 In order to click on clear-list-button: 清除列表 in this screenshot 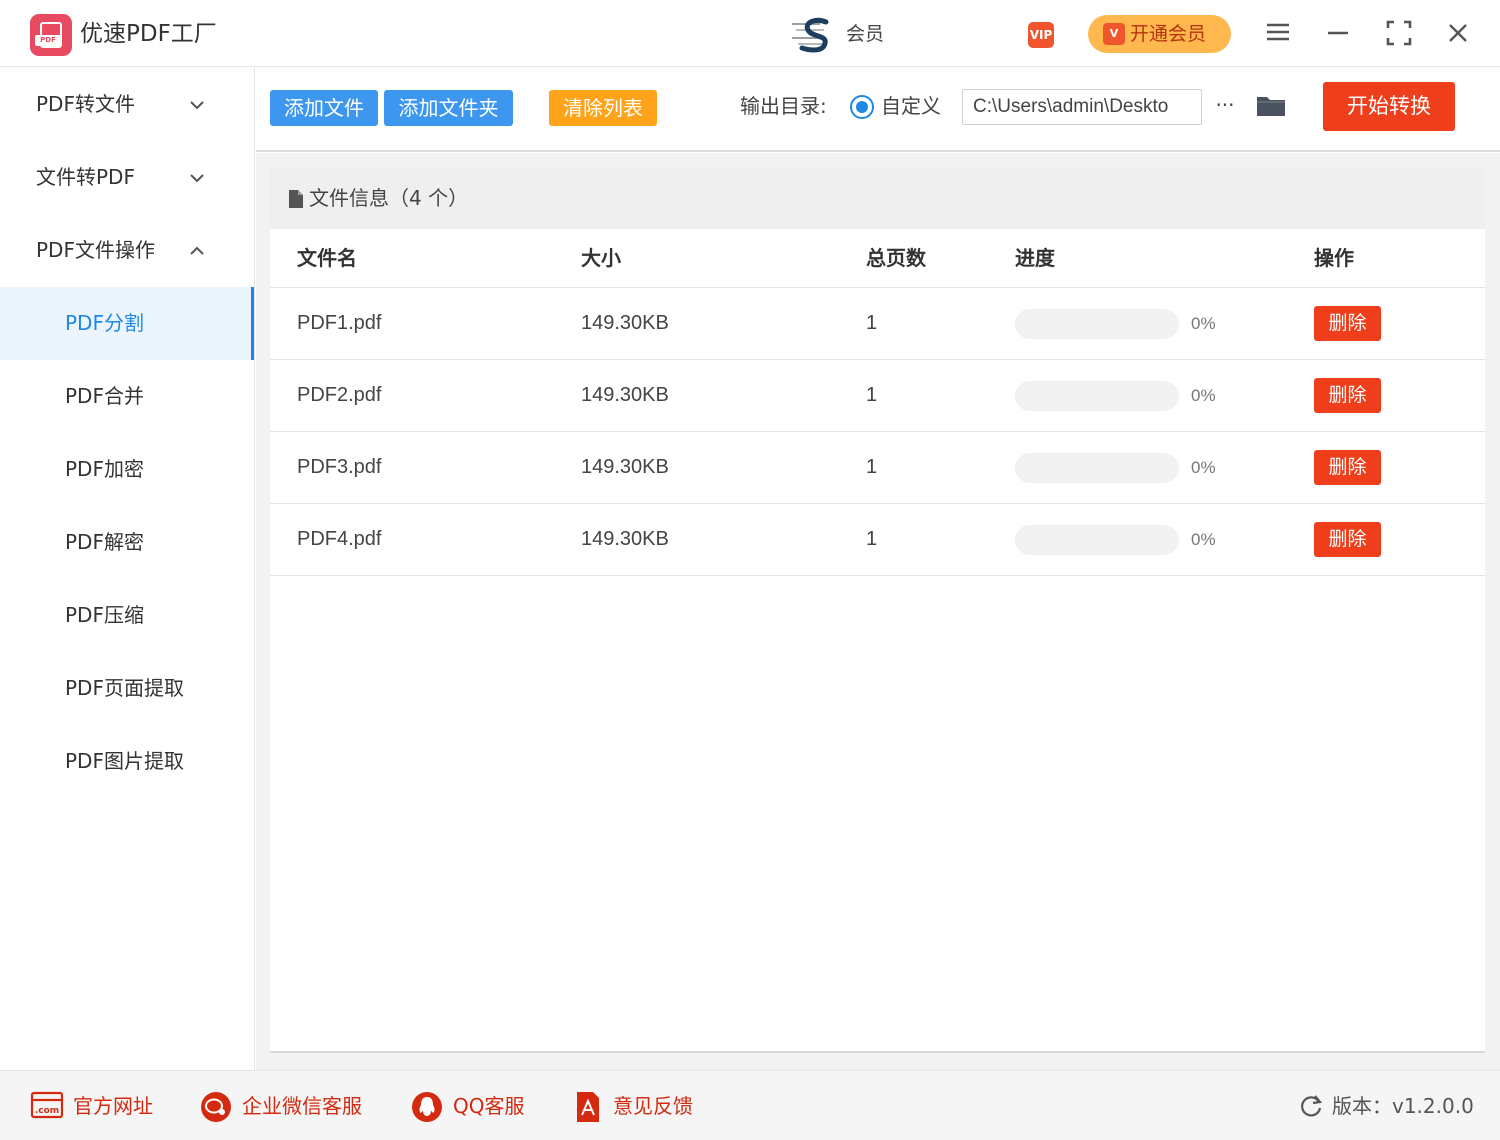, I will do `click(603, 108)`.